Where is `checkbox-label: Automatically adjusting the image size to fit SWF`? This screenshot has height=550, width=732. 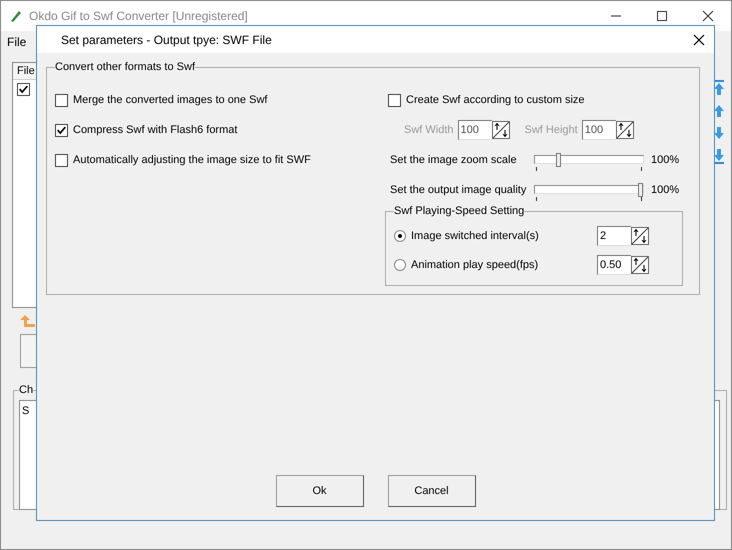
checkbox-label: Automatically adjusting the image size to fit SWF is located at coordinates (192, 160).